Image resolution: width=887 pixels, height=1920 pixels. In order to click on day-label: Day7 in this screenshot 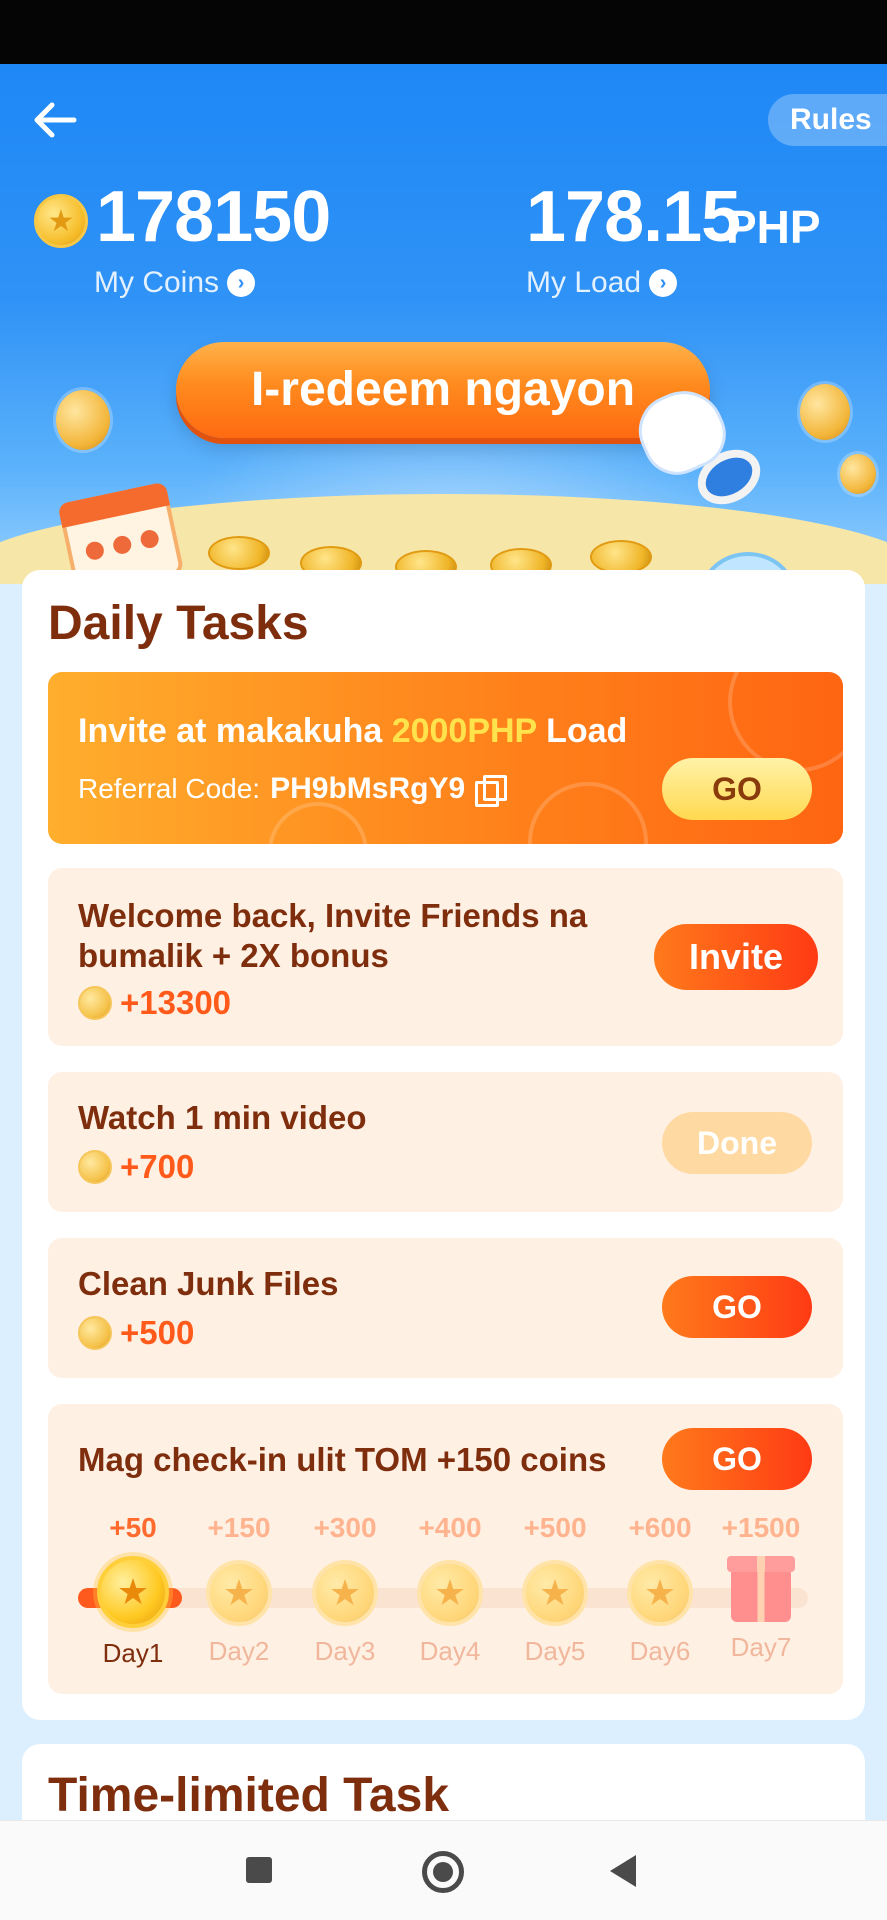, I will do `click(761, 1647)`.